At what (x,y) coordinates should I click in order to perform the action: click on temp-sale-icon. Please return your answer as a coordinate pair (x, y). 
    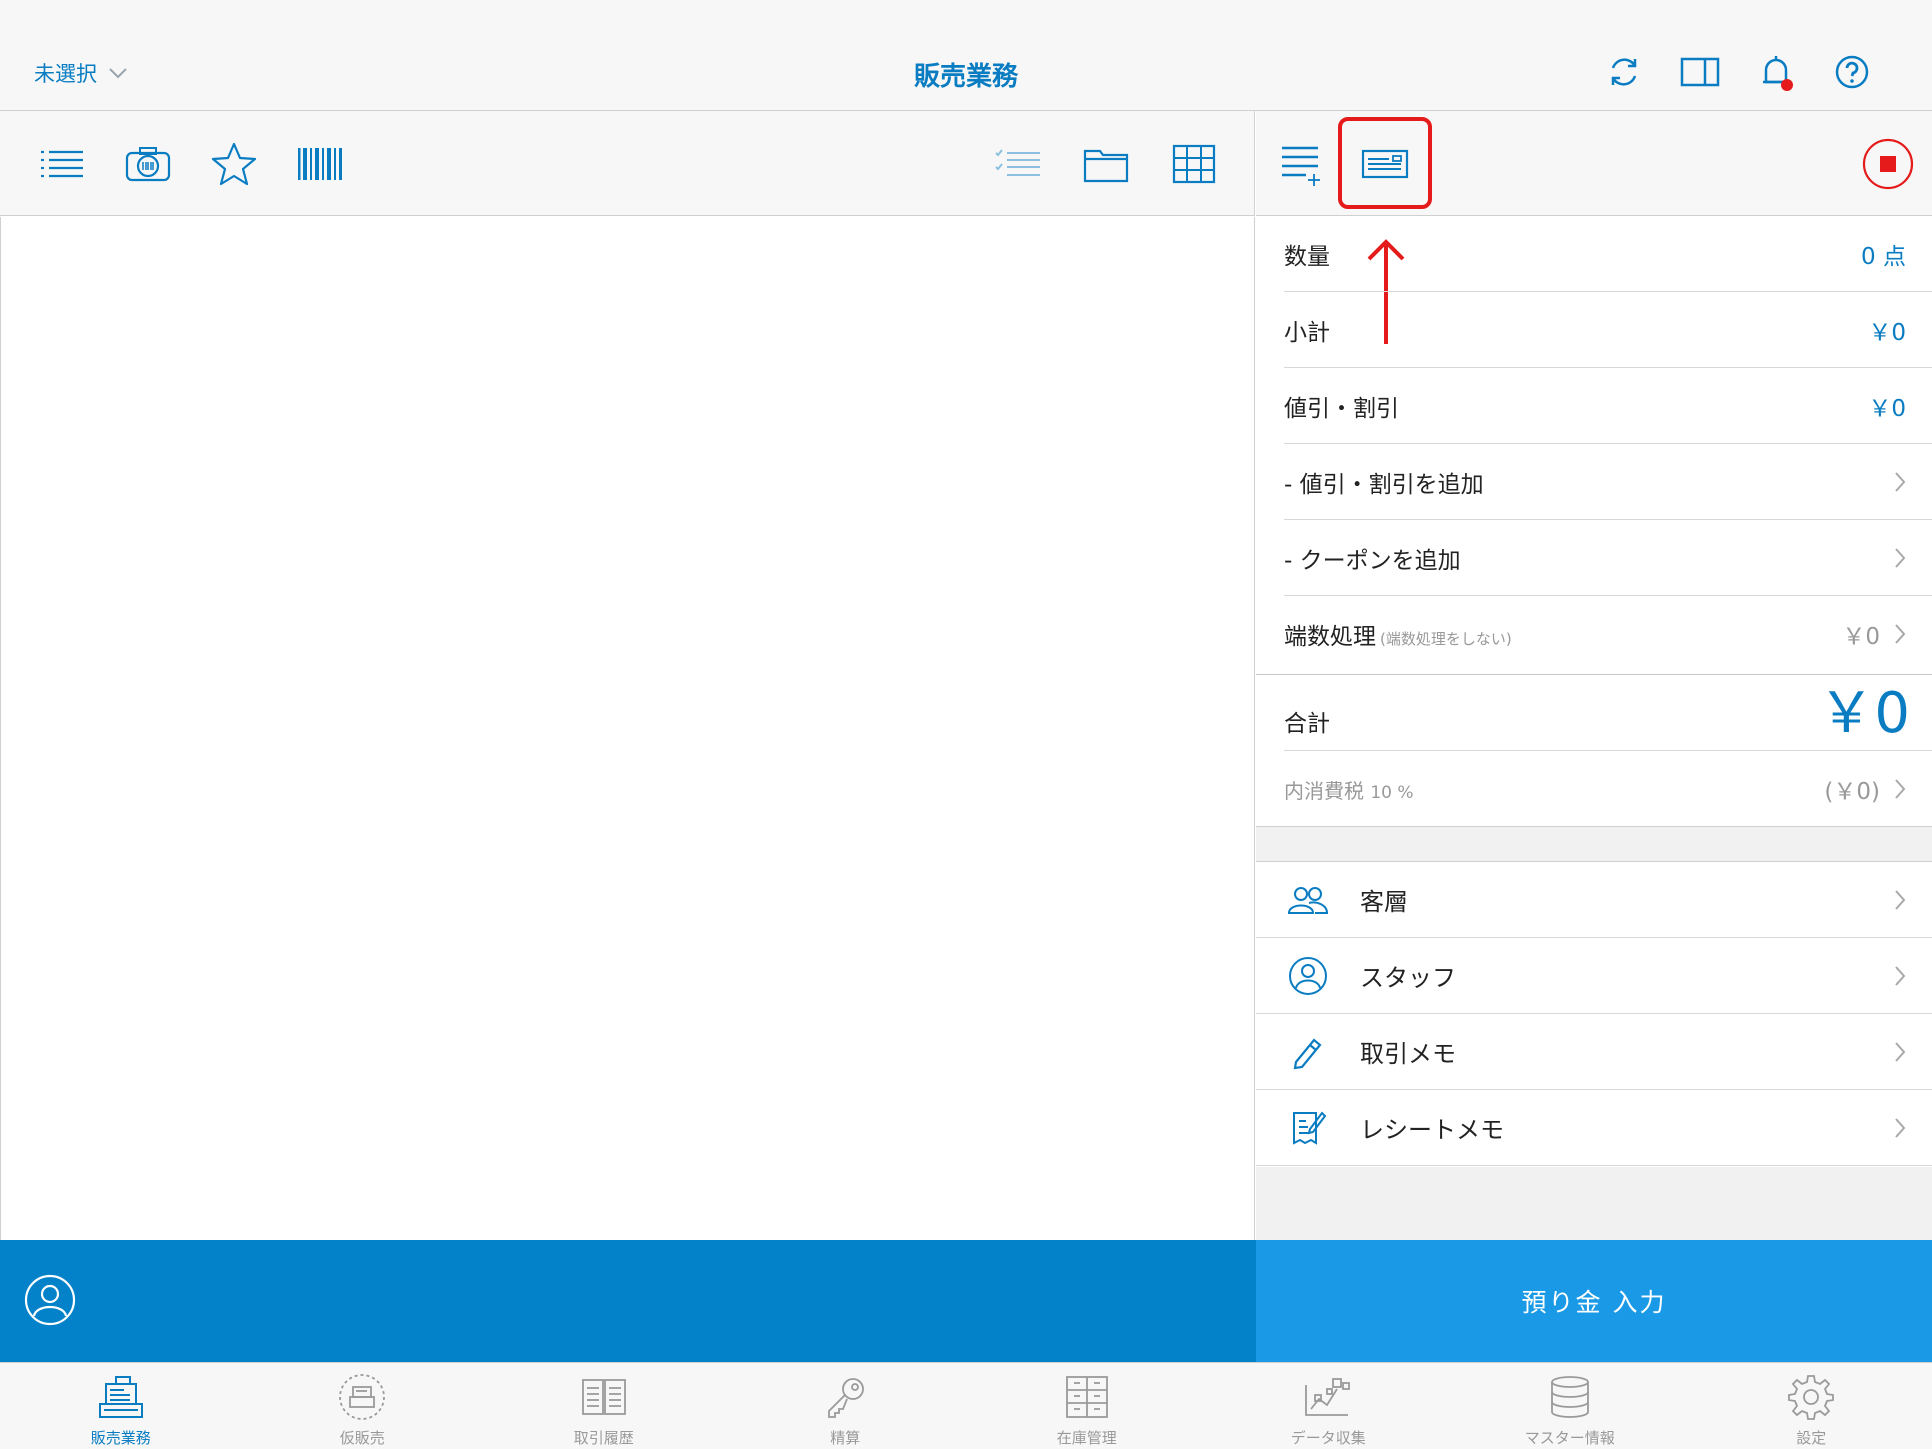
    Looking at the image, I should click on (362, 1397).